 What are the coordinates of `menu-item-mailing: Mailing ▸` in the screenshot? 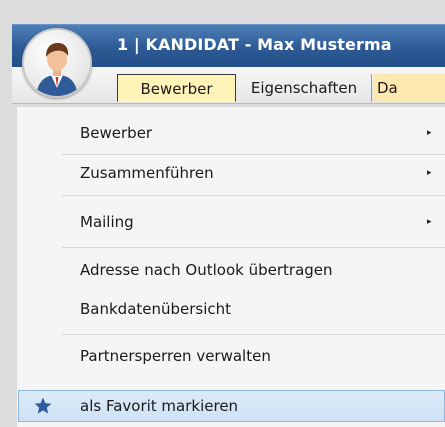 It's located at (231, 222).